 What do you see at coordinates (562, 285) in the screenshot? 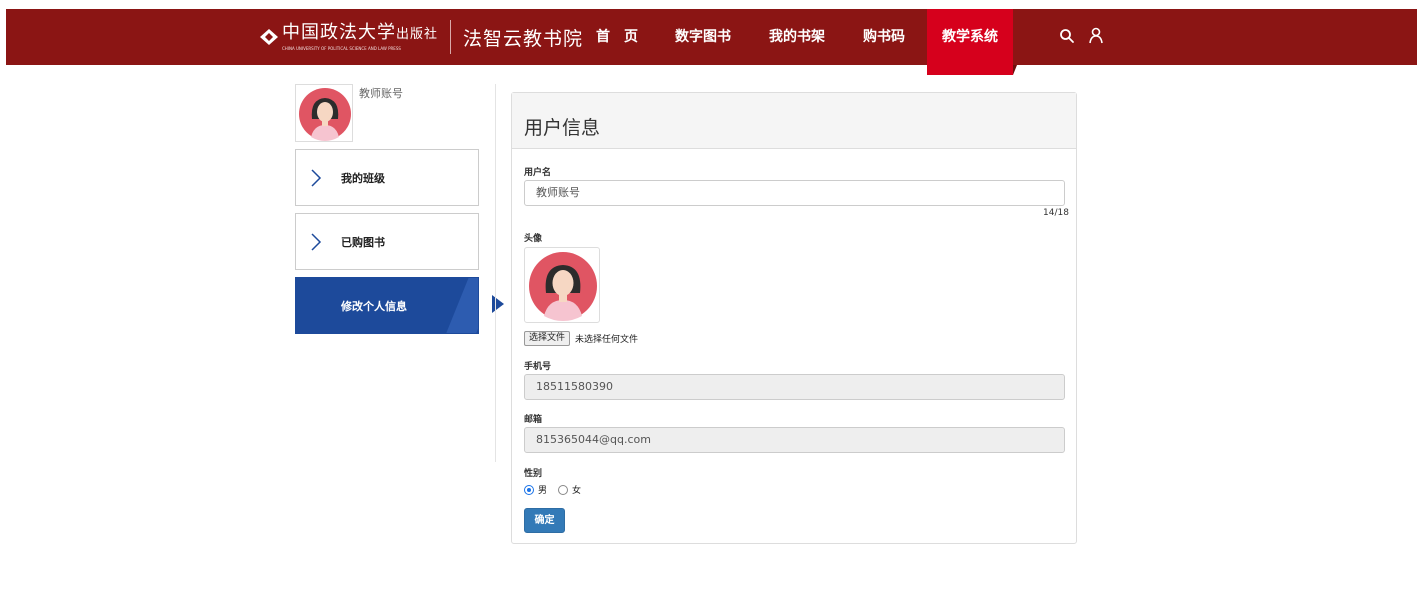
I see `avatar-preview` at bounding box center [562, 285].